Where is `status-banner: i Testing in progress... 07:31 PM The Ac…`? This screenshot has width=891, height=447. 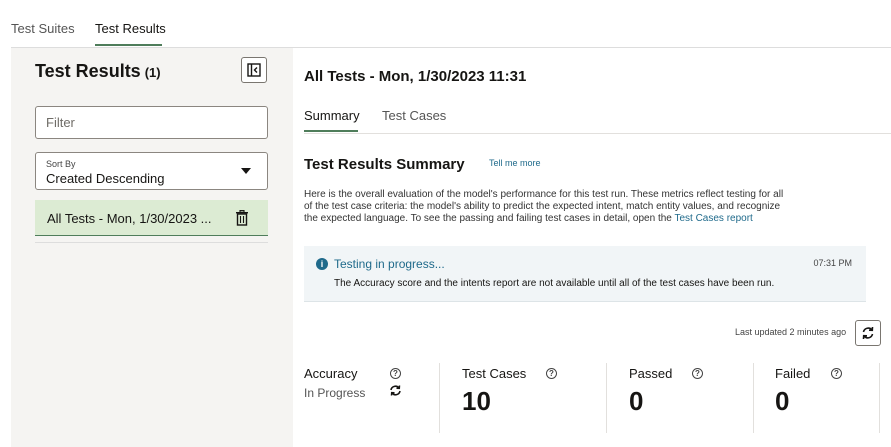 status-banner: i Testing in progress... 07:31 PM The Ac… is located at coordinates (585, 274).